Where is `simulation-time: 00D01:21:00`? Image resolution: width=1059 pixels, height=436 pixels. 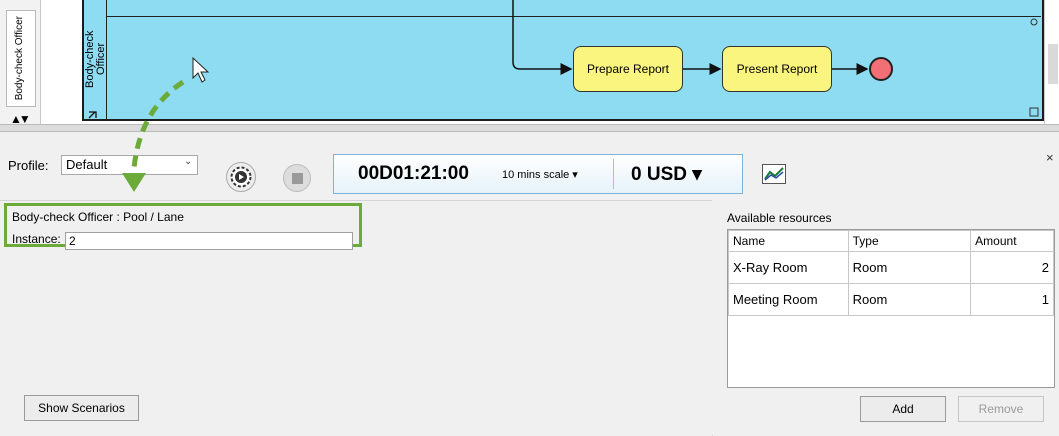 simulation-time: 00D01:21:00 is located at coordinates (413, 173).